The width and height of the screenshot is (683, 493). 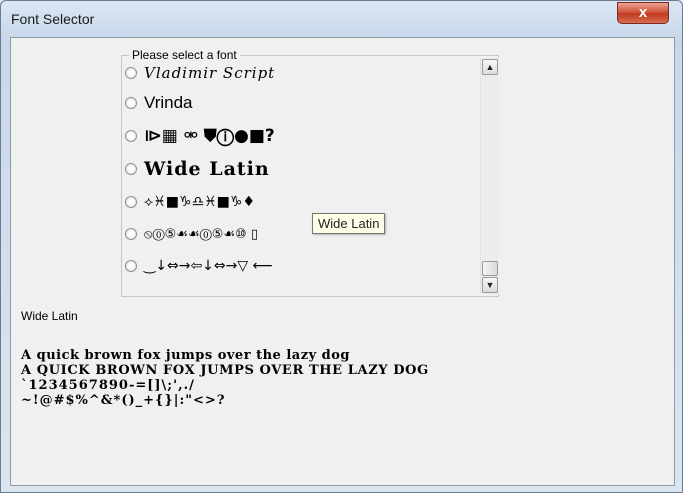 I want to click on close-icon: x, so click(x=643, y=12).